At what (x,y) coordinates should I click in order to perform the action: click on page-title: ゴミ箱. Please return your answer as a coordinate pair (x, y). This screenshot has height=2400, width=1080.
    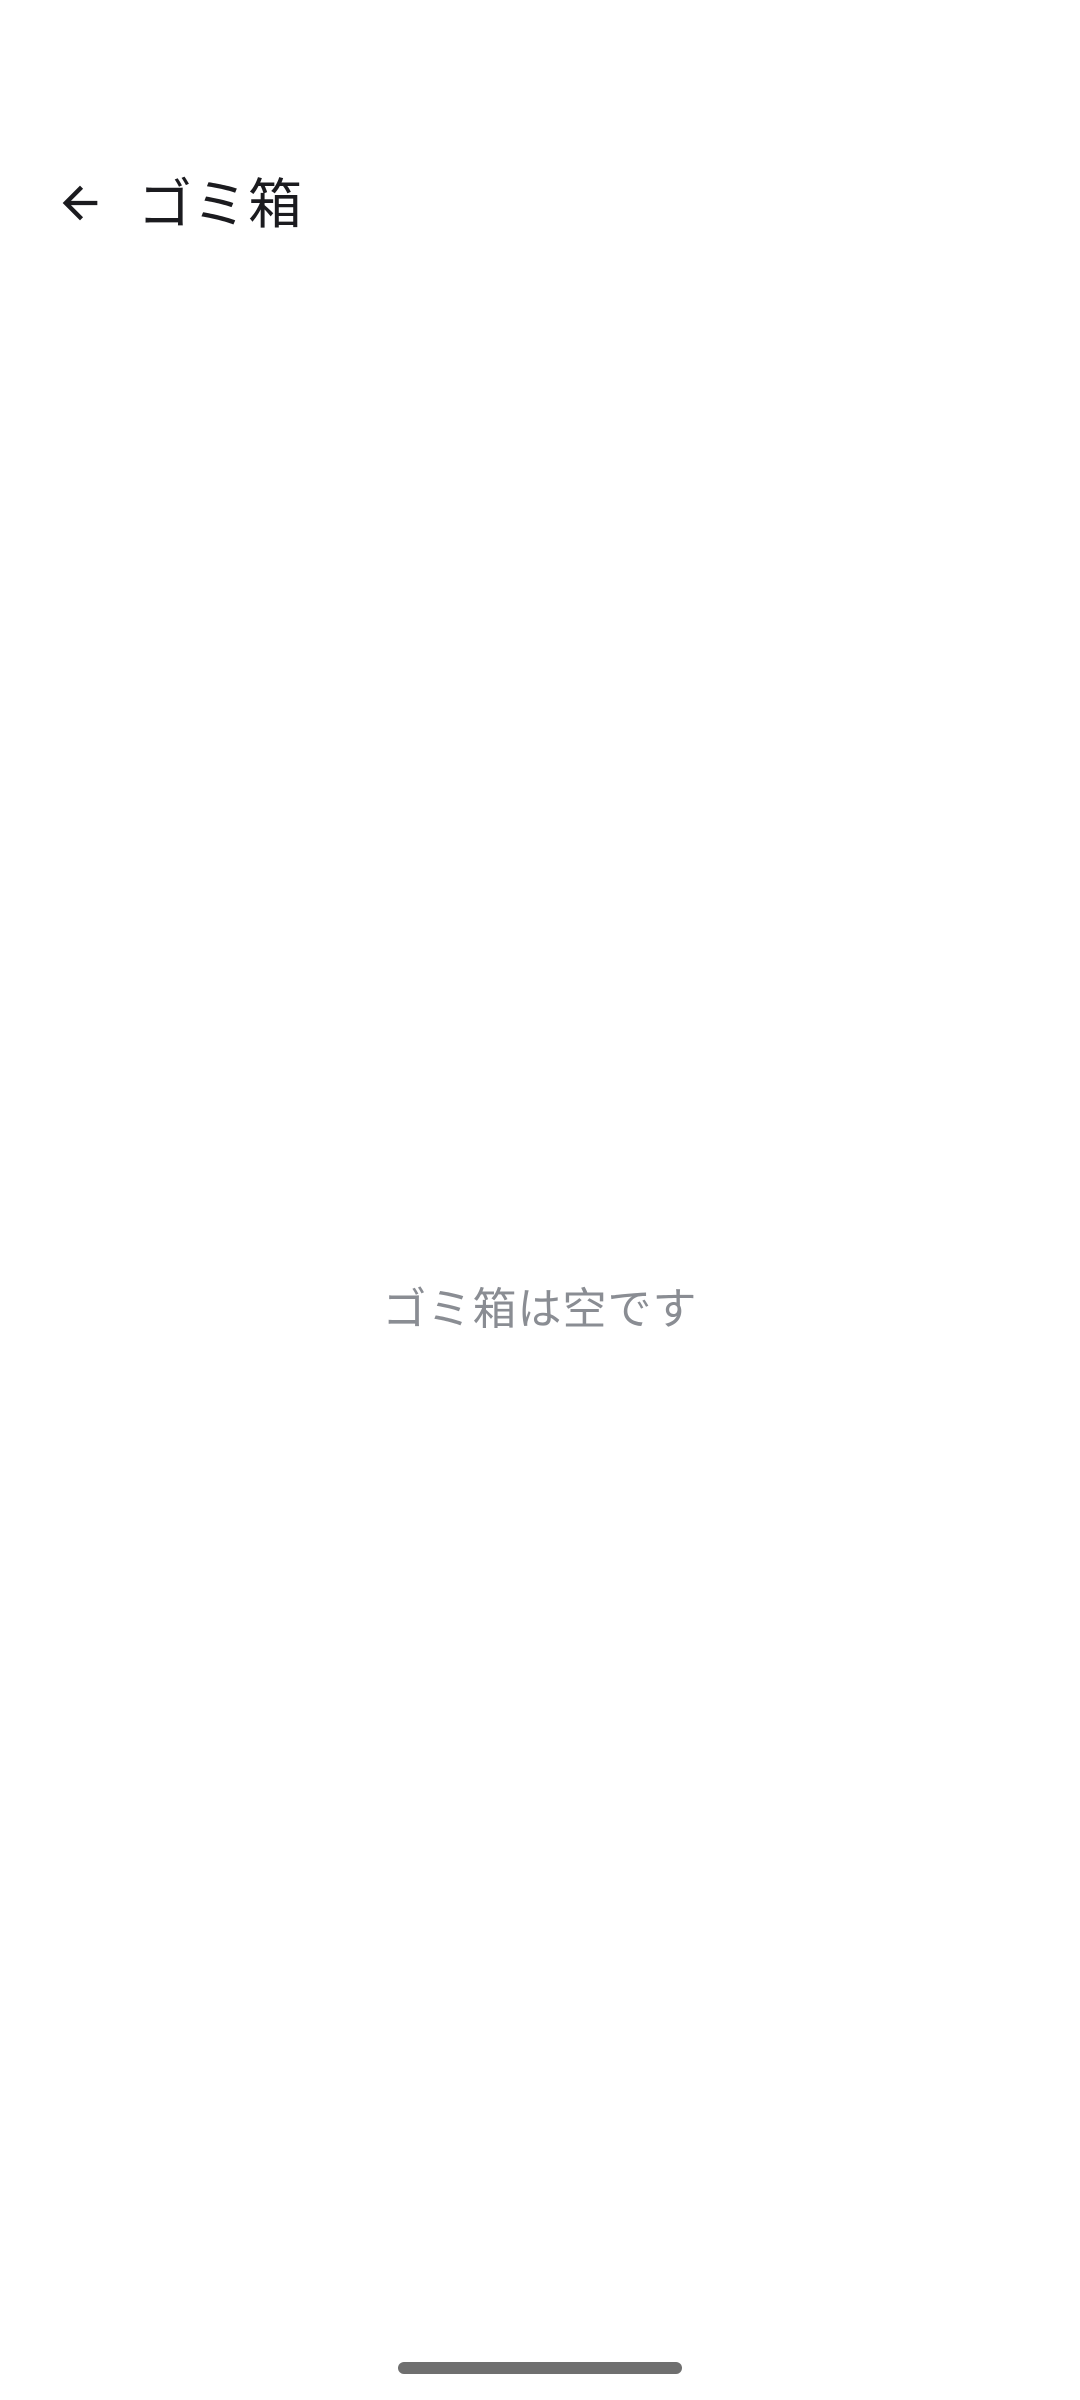
    Looking at the image, I should click on (220, 204).